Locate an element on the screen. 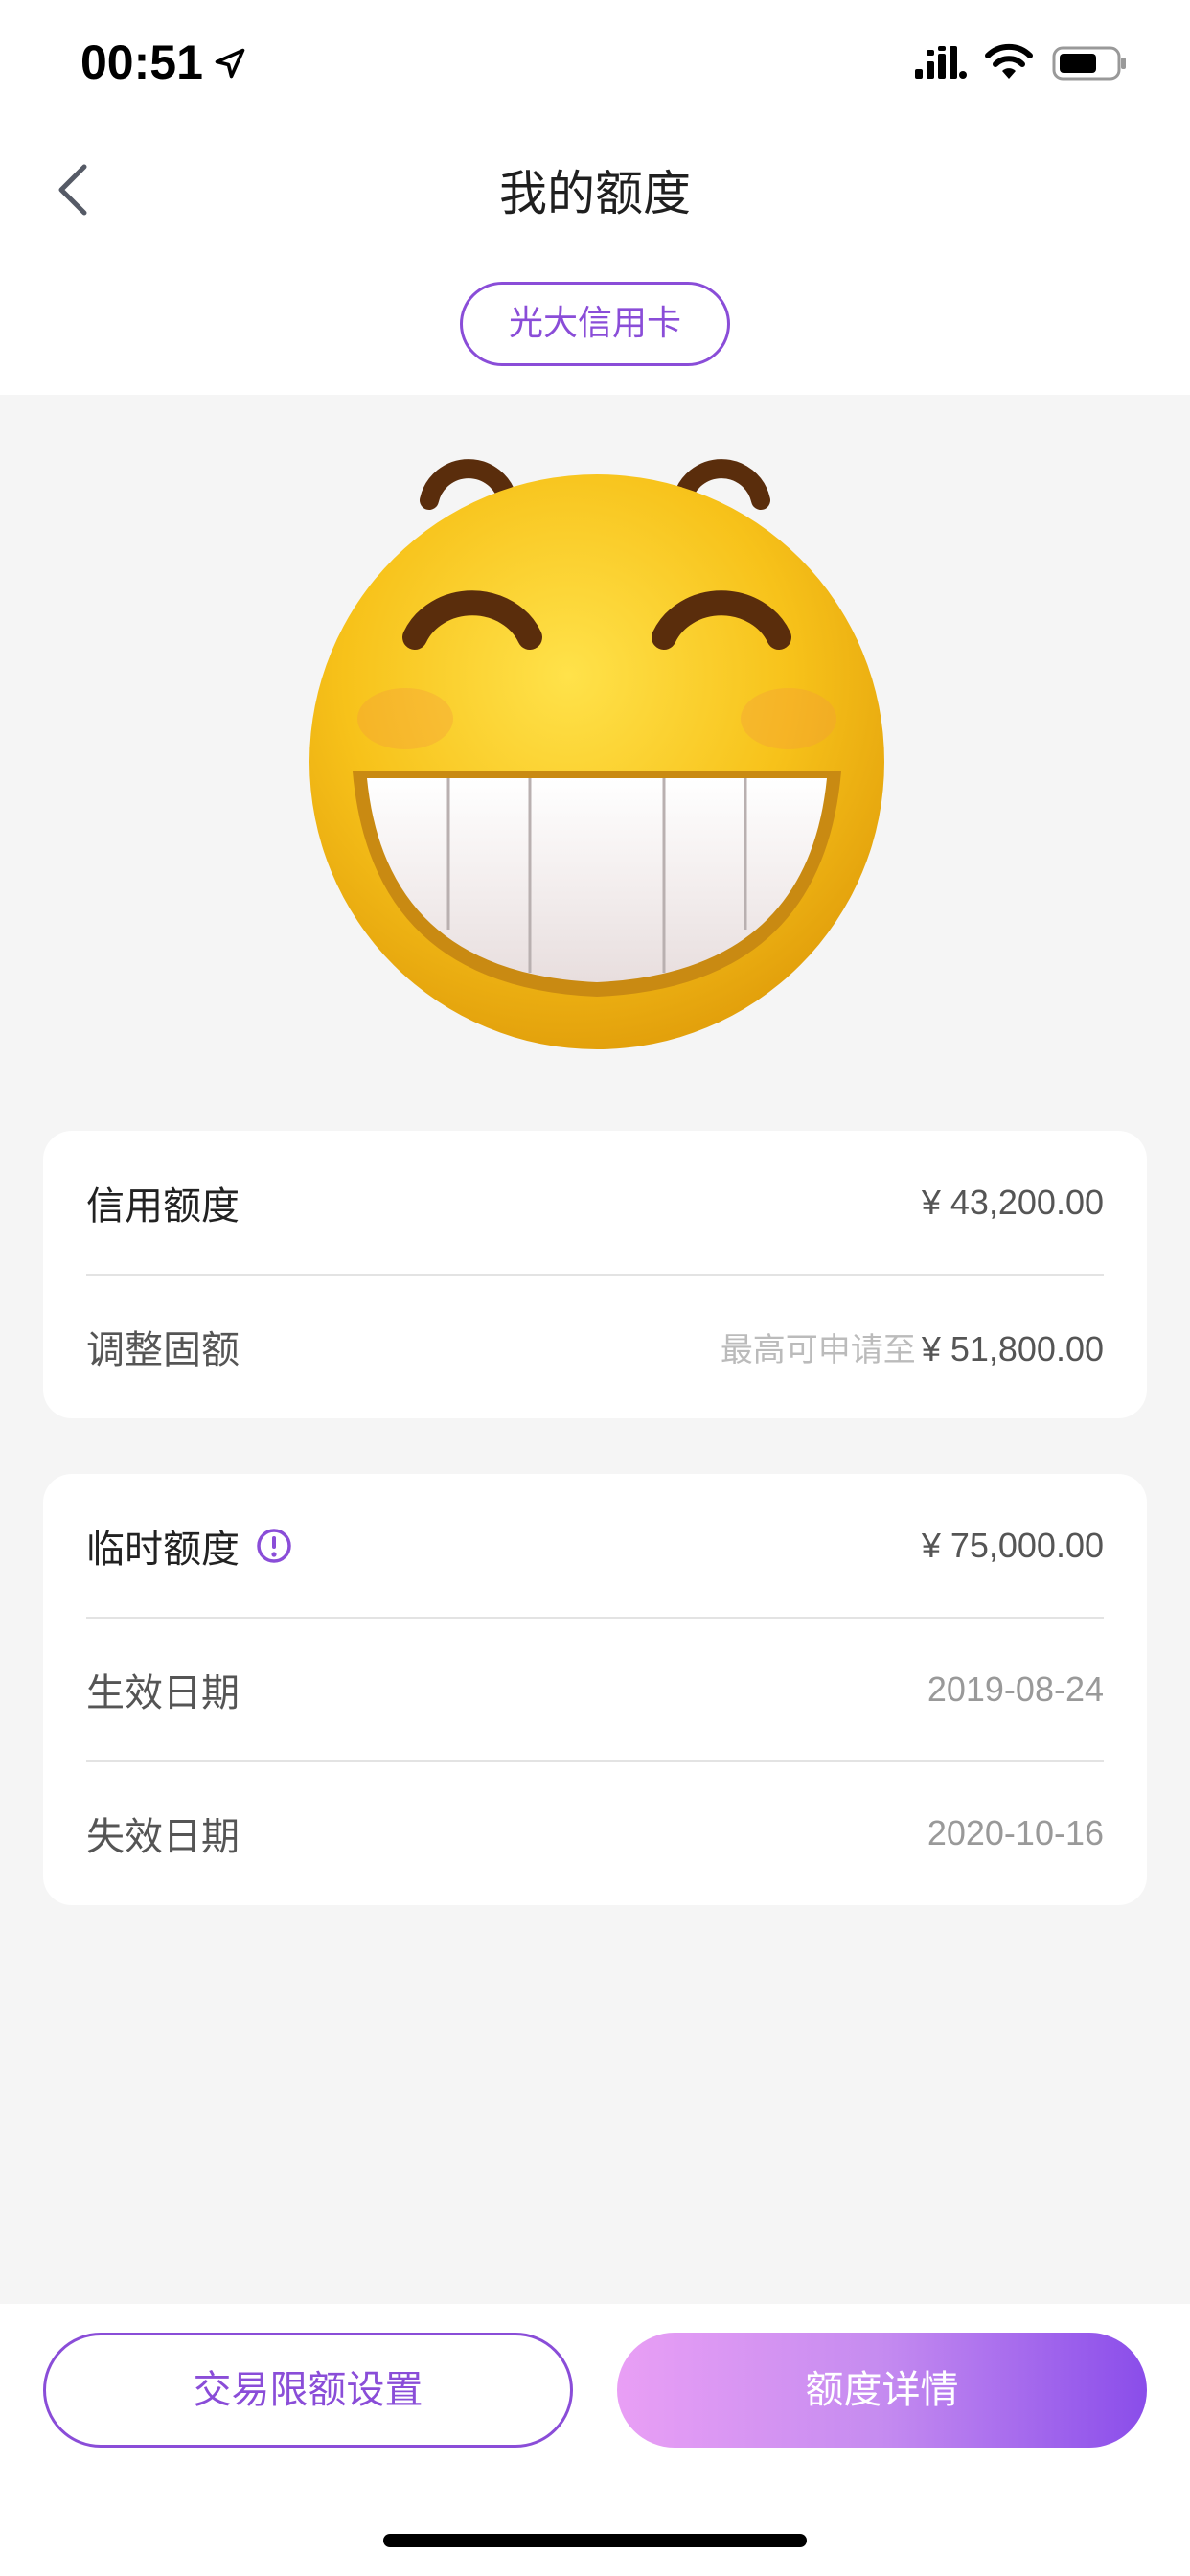 This screenshot has height=2576, width=1190. card-selector-button: 光大信用卡 is located at coordinates (595, 324).